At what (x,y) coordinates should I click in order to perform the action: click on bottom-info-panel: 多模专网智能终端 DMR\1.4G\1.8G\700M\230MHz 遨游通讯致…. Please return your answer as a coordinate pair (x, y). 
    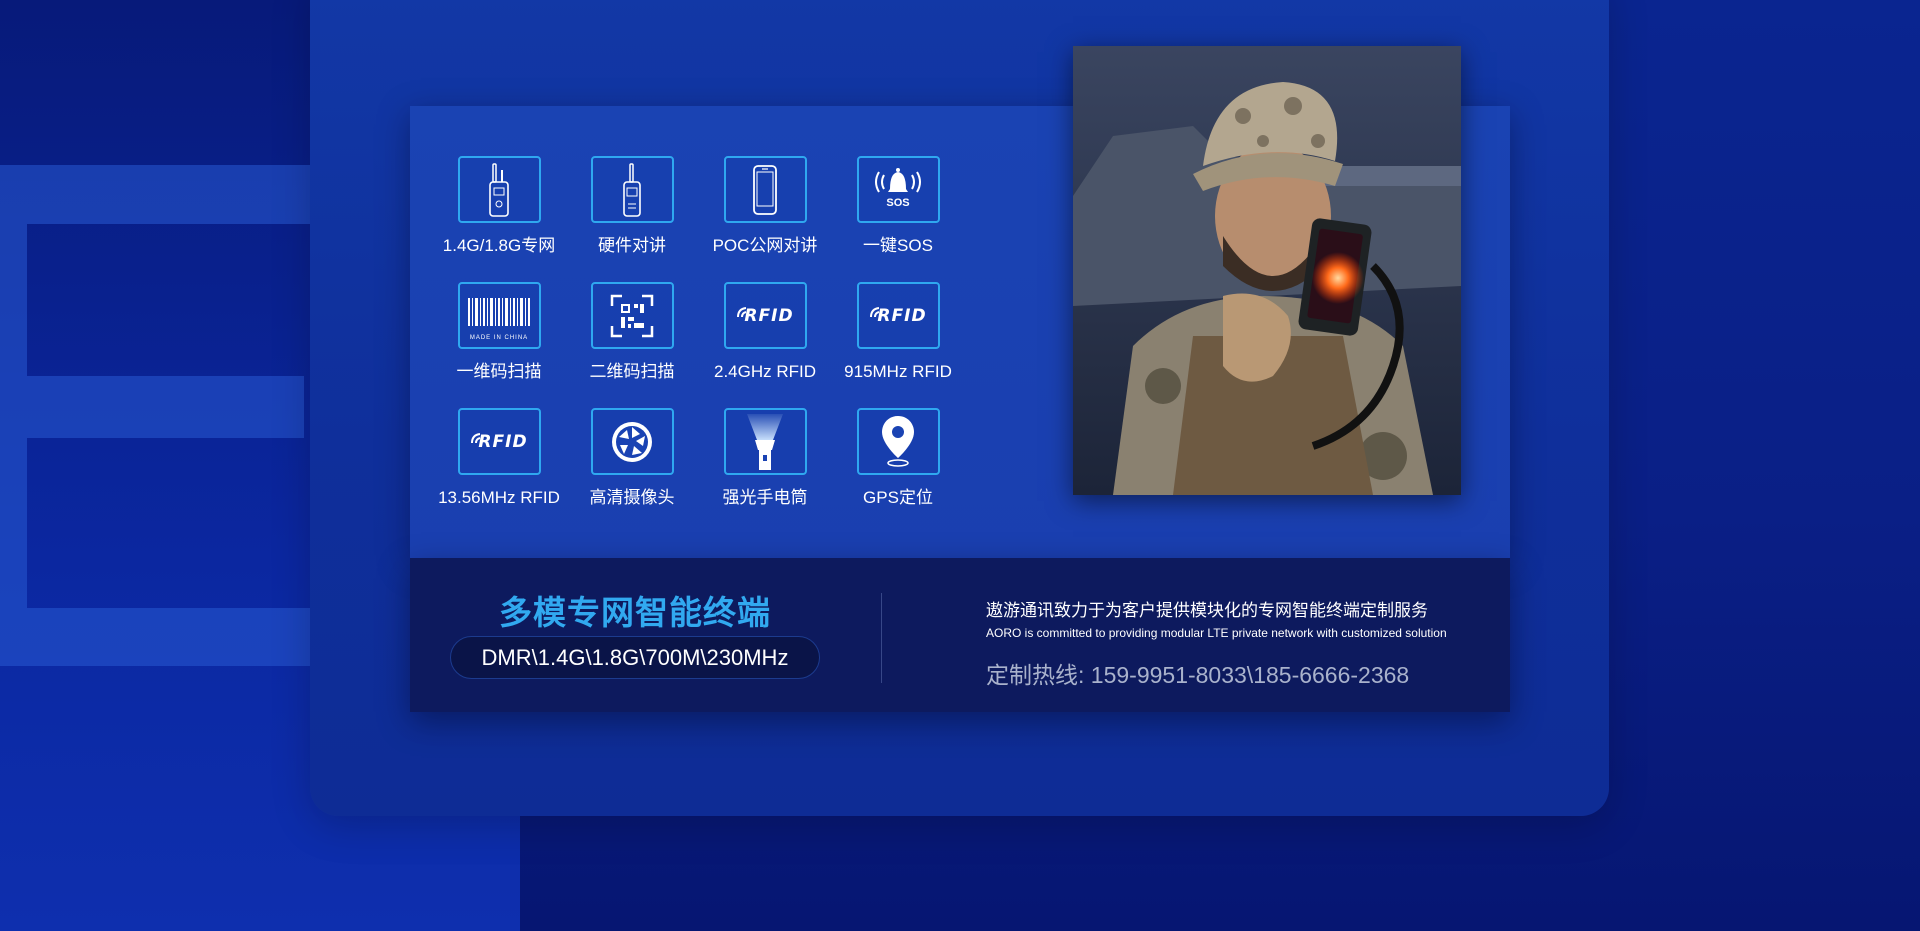
    Looking at the image, I should click on (960, 635).